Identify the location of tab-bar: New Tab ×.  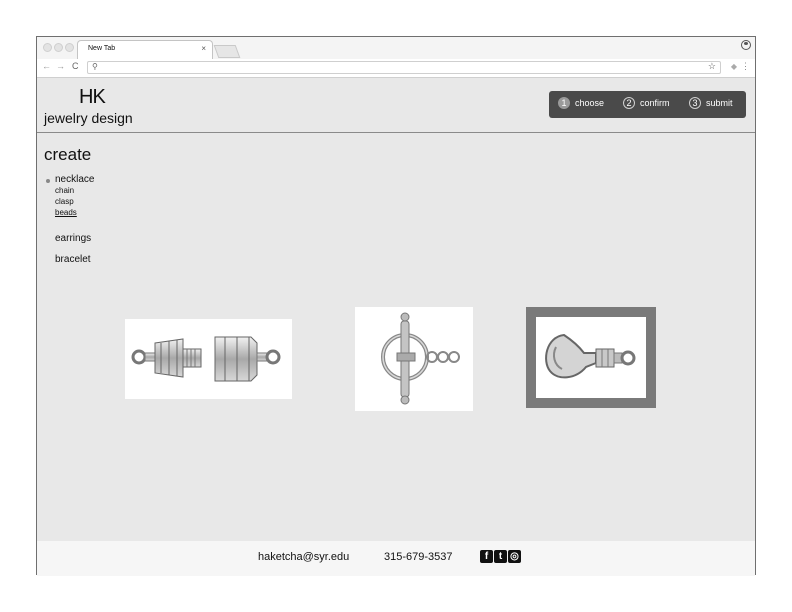
(396, 48).